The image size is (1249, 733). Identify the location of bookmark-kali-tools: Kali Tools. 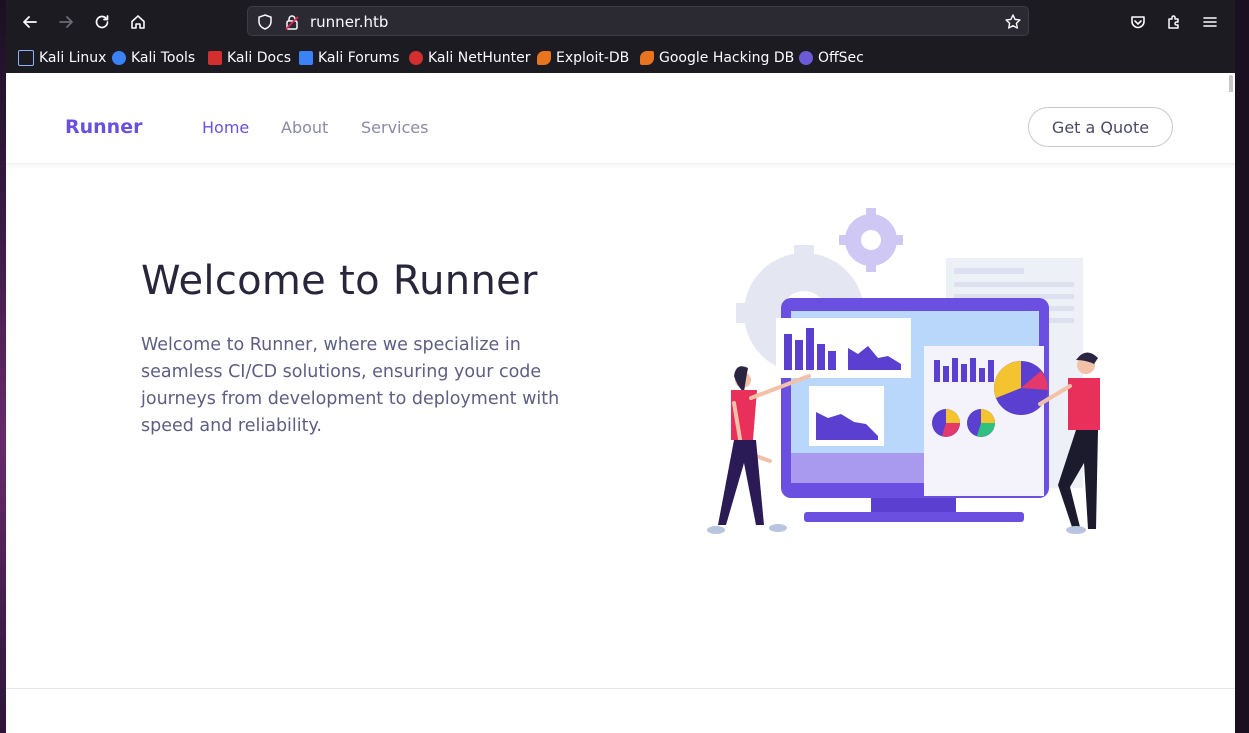
(153, 58).